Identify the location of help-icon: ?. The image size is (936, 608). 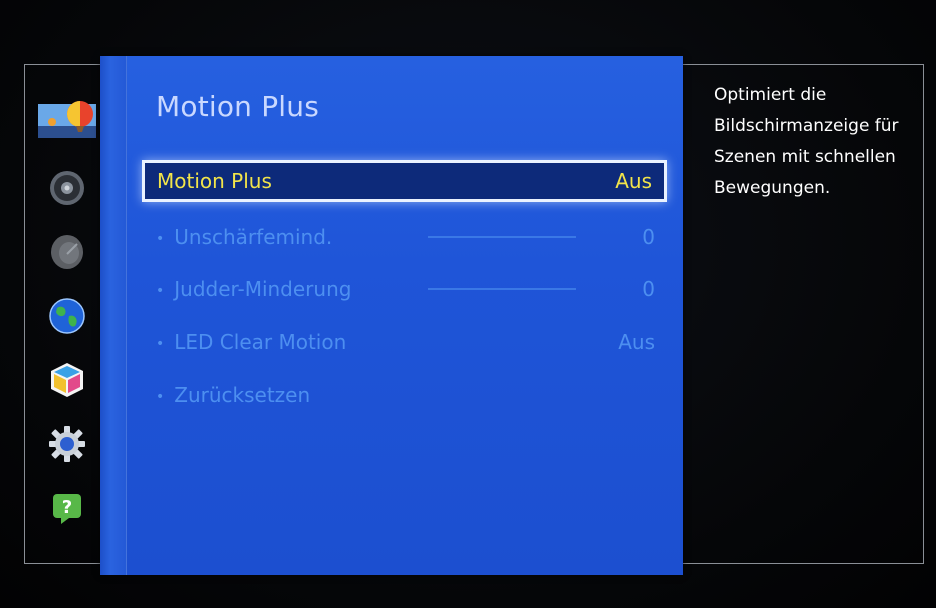
(67, 509).